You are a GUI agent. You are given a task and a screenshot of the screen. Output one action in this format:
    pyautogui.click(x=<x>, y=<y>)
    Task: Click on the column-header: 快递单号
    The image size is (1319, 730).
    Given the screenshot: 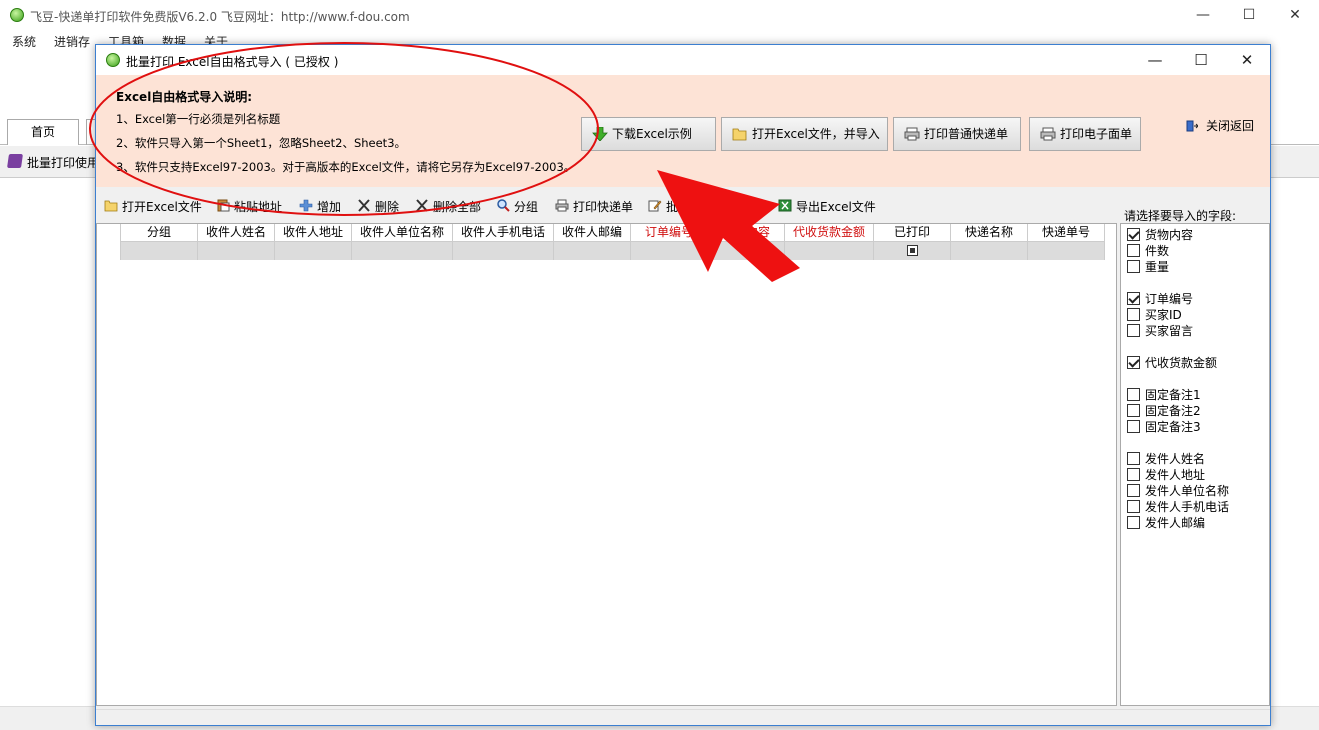 What is the action you would take?
    pyautogui.click(x=1066, y=233)
    